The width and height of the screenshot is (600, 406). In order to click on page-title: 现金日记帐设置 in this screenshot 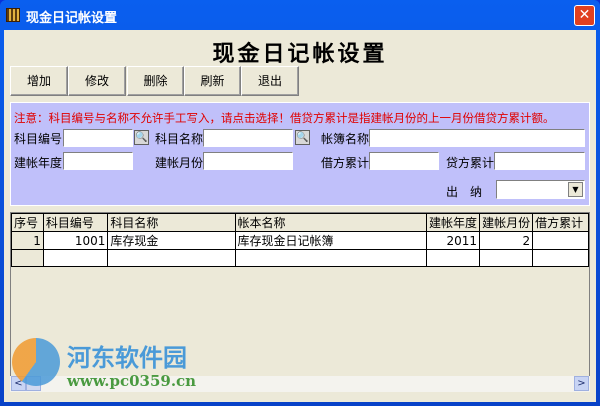, I will do `click(300, 54)`.